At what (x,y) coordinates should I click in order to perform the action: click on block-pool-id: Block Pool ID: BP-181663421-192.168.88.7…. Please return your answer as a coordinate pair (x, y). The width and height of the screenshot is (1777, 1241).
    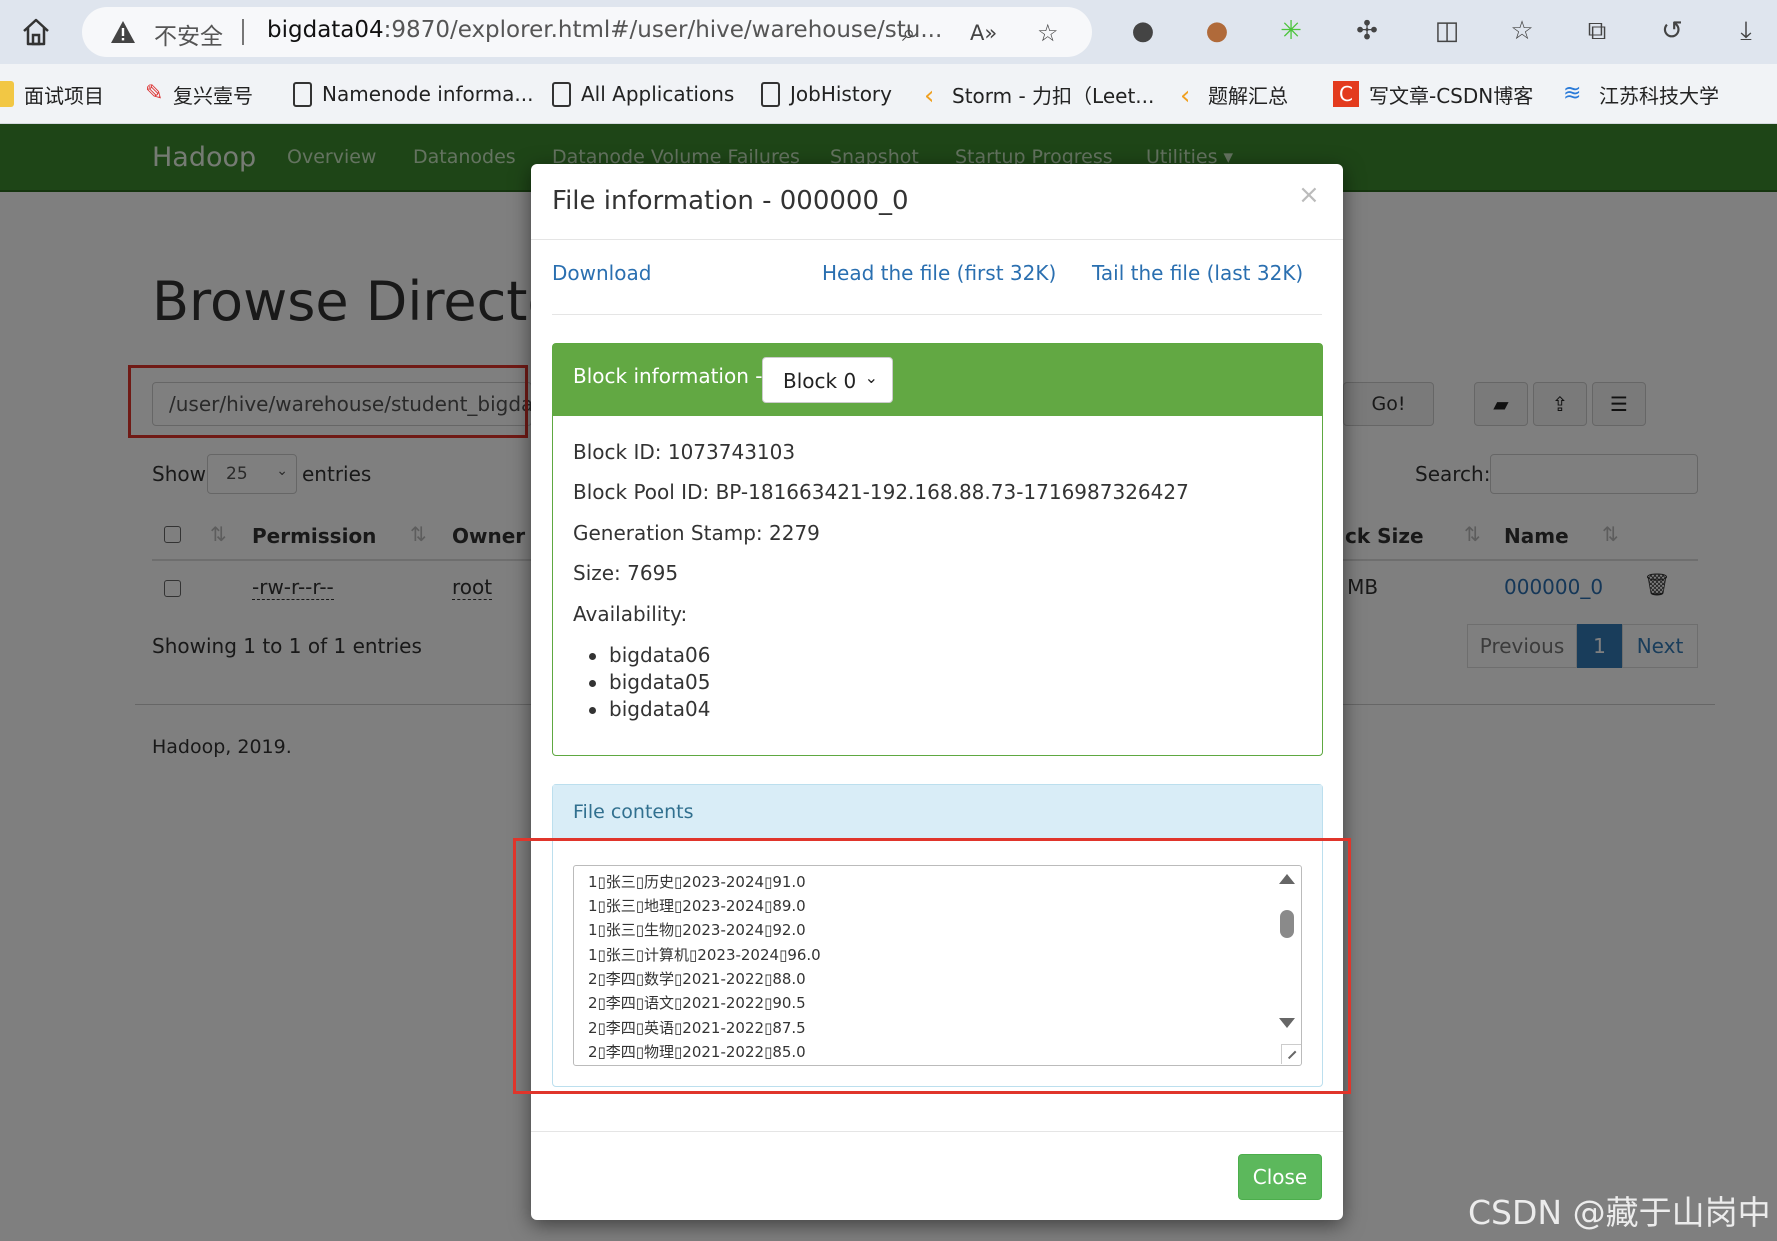
    Looking at the image, I should click on (881, 492).